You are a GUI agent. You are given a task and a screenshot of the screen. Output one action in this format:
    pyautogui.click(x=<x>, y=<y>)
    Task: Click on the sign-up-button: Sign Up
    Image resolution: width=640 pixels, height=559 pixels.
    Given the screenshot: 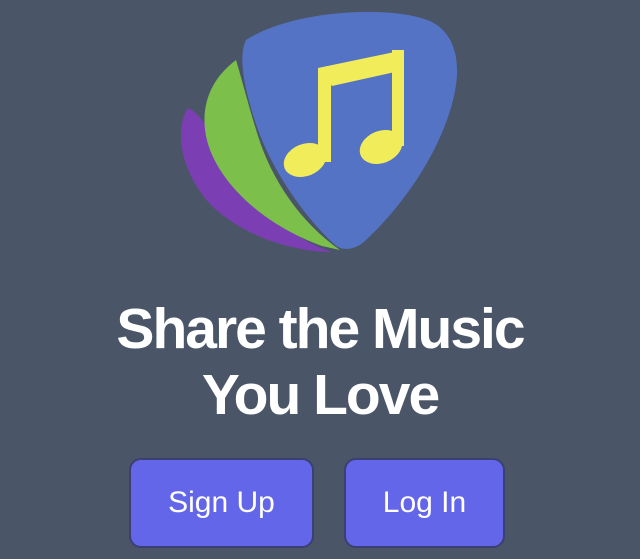 What is the action you would take?
    pyautogui.click(x=221, y=503)
    